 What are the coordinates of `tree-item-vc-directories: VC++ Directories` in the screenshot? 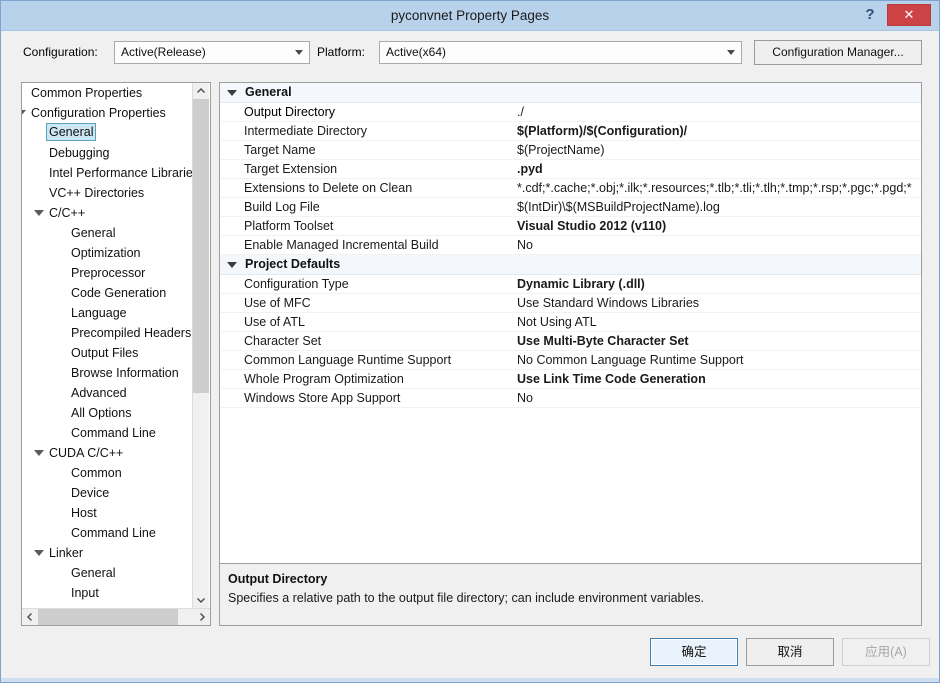 It's located at (107, 193).